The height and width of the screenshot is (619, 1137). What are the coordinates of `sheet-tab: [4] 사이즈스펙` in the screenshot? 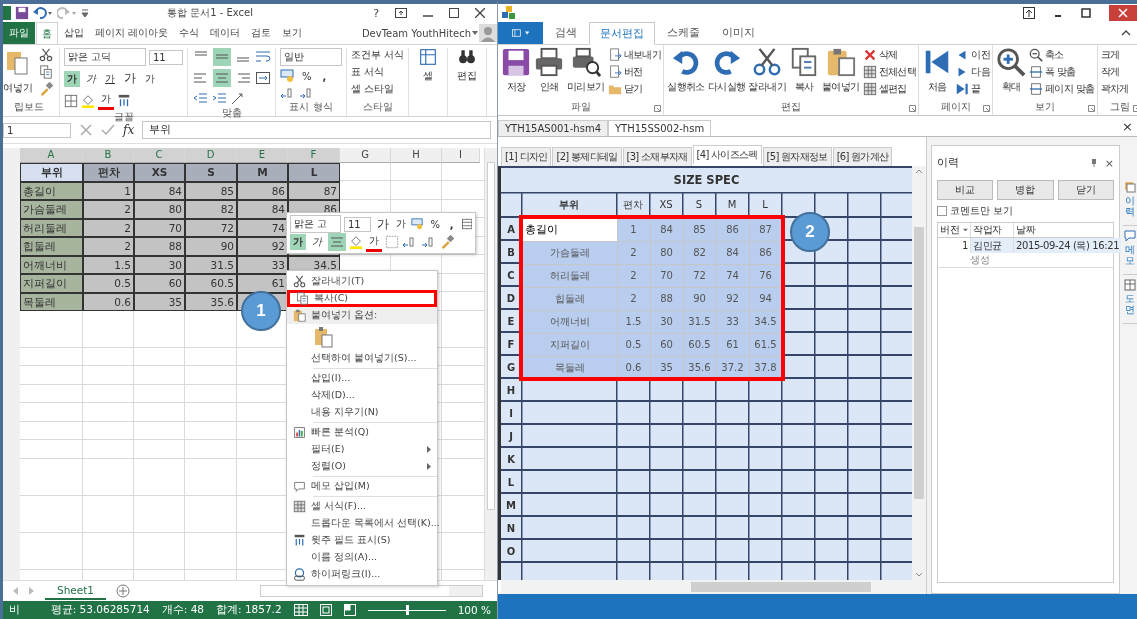 It's located at (727, 154).